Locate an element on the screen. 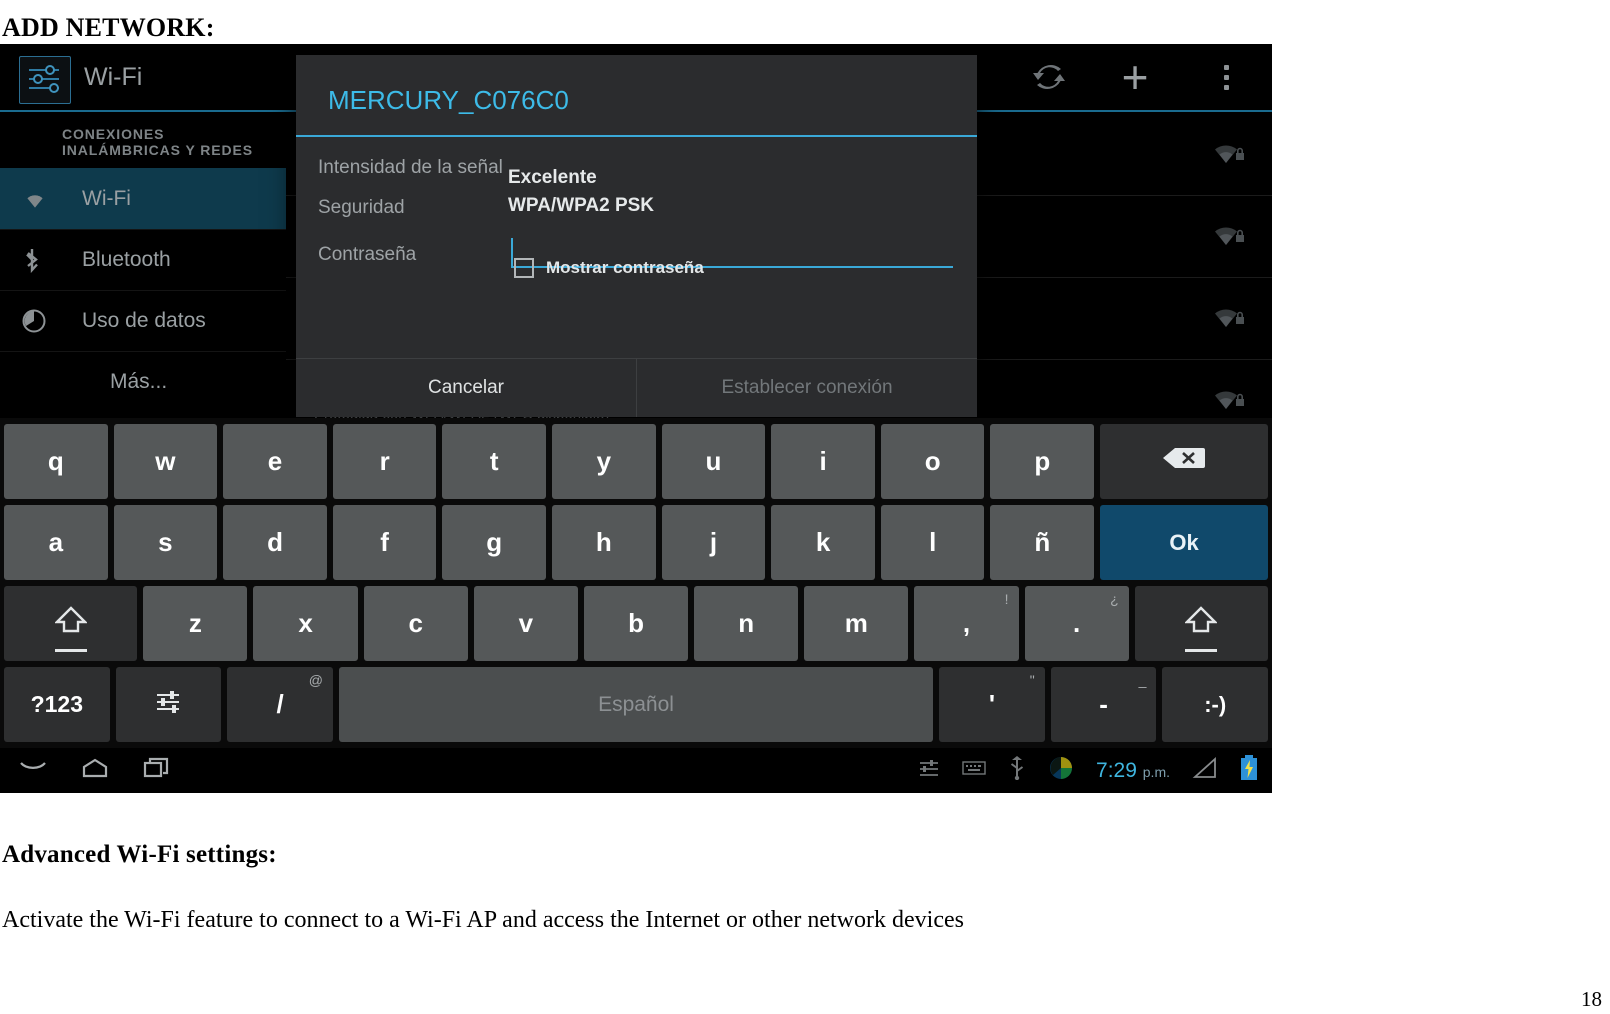 The image size is (1610, 1014). status-clock: 7:29 p.m. is located at coordinates (1133, 771).